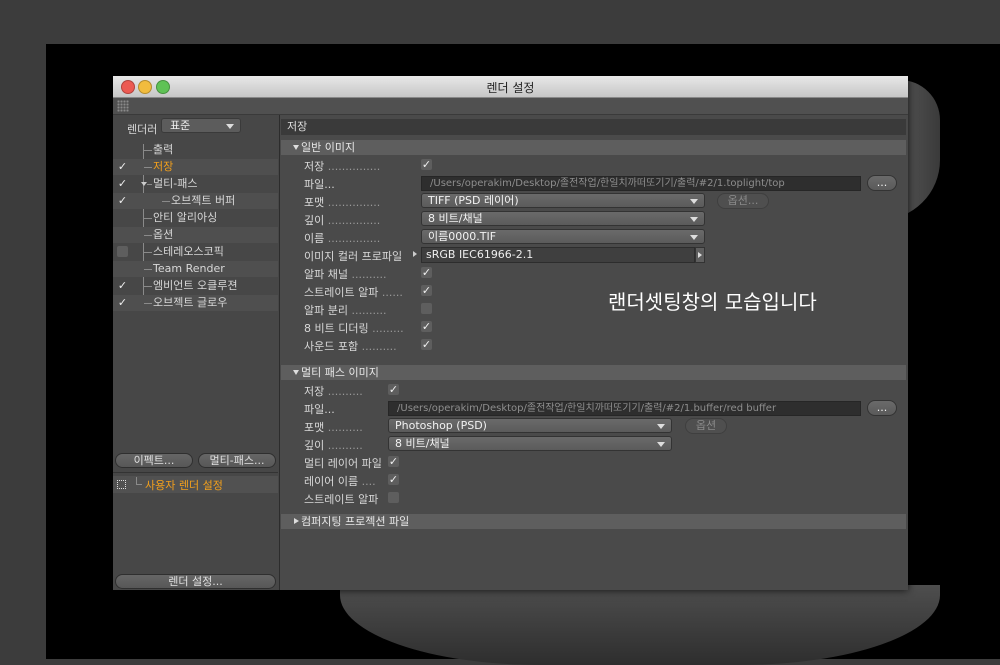 The width and height of the screenshot is (1000, 665). What do you see at coordinates (563, 218) in the screenshot?
I see `depth-select: 8 비트/채널` at bounding box center [563, 218].